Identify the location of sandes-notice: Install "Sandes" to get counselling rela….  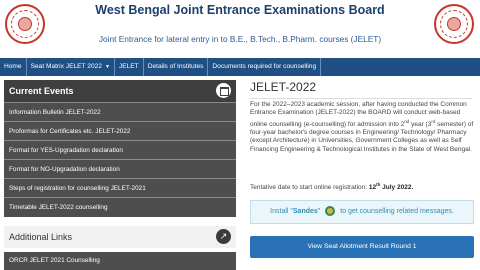
(362, 212).